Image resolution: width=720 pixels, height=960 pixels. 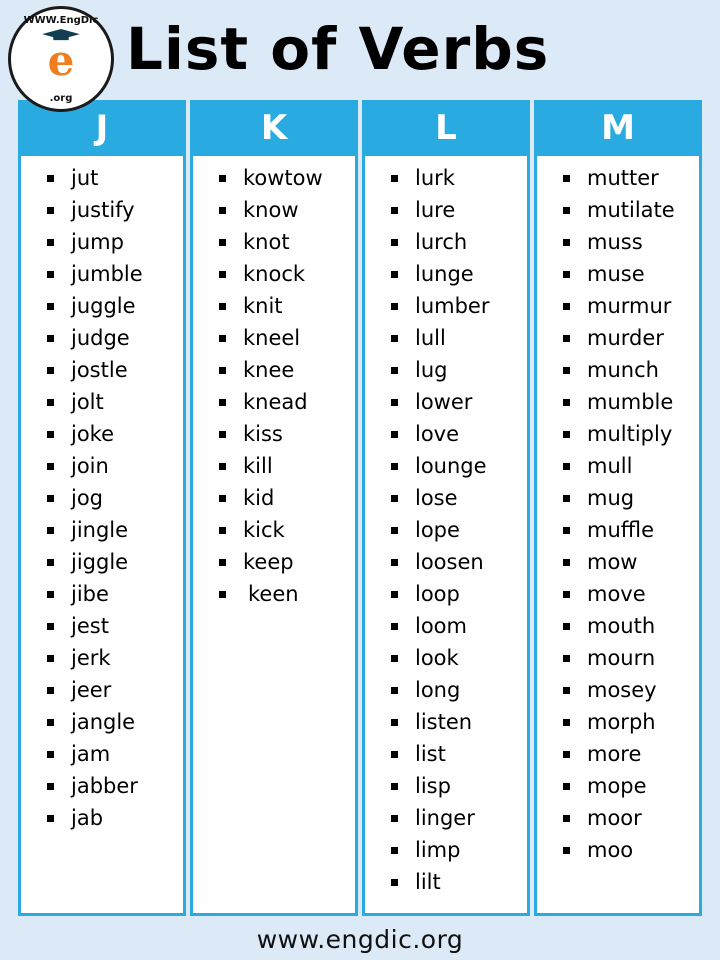 I want to click on list-item: limp, so click(x=459, y=850).